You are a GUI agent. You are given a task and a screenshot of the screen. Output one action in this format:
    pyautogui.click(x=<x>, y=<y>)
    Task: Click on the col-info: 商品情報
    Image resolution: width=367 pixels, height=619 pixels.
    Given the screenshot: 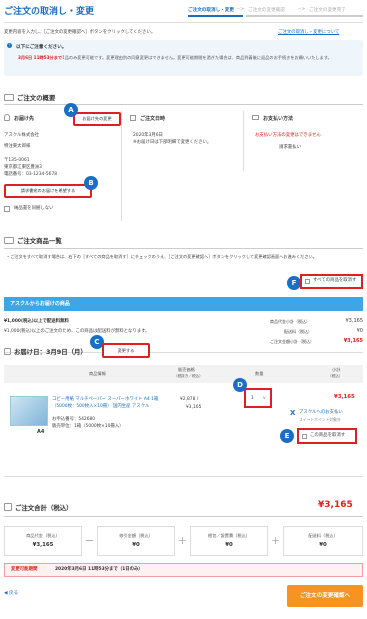 What is the action you would take?
    pyautogui.click(x=97, y=373)
    